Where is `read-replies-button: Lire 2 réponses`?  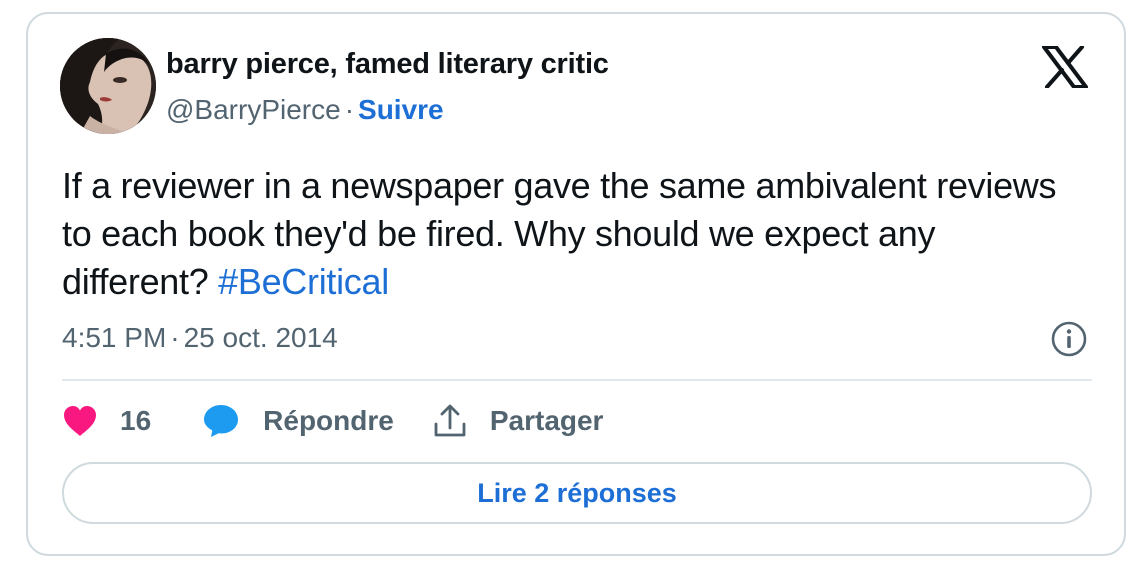
read-replies-button: Lire 2 réponses is located at coordinates (577, 493).